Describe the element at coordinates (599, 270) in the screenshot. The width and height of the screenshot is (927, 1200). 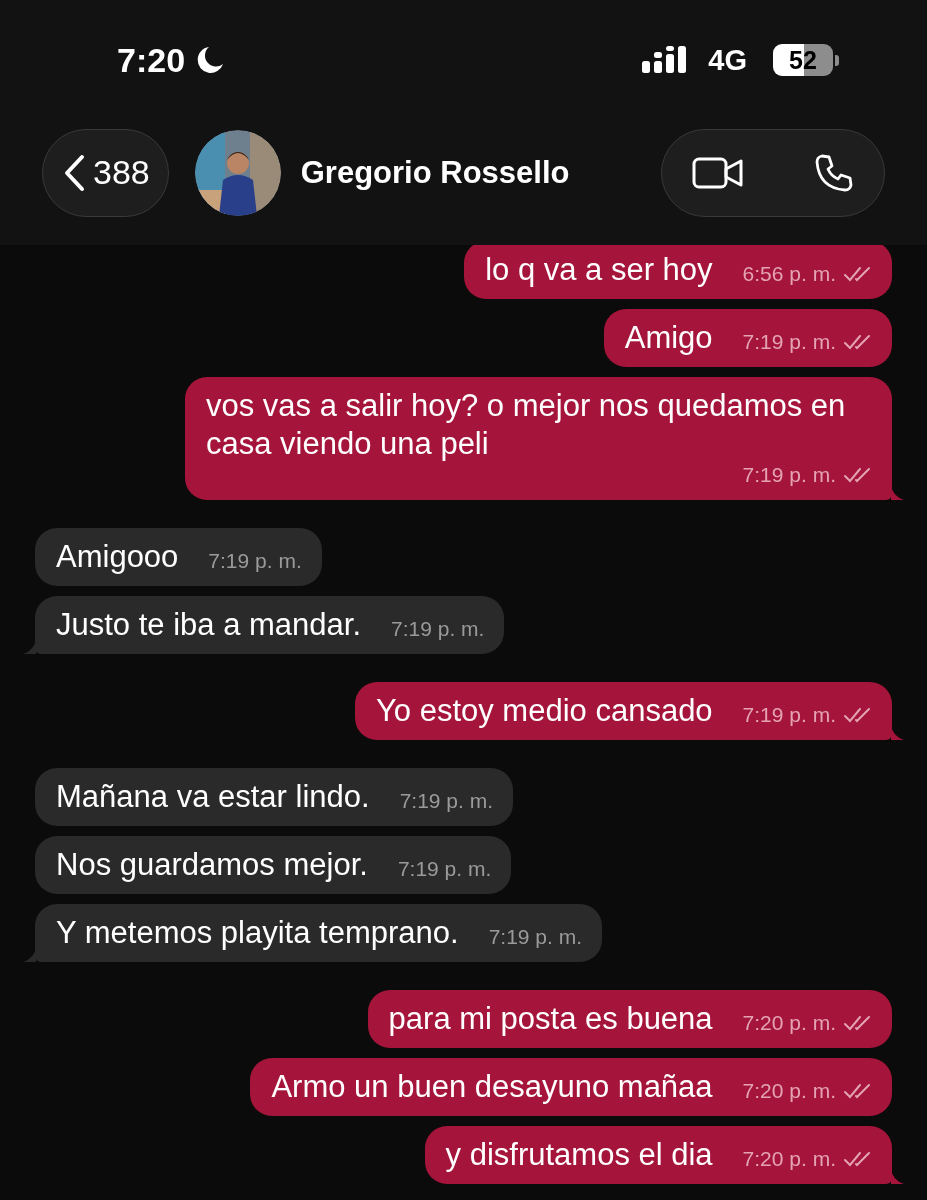
I see `message-text: lo q va a ser hoy` at that location.